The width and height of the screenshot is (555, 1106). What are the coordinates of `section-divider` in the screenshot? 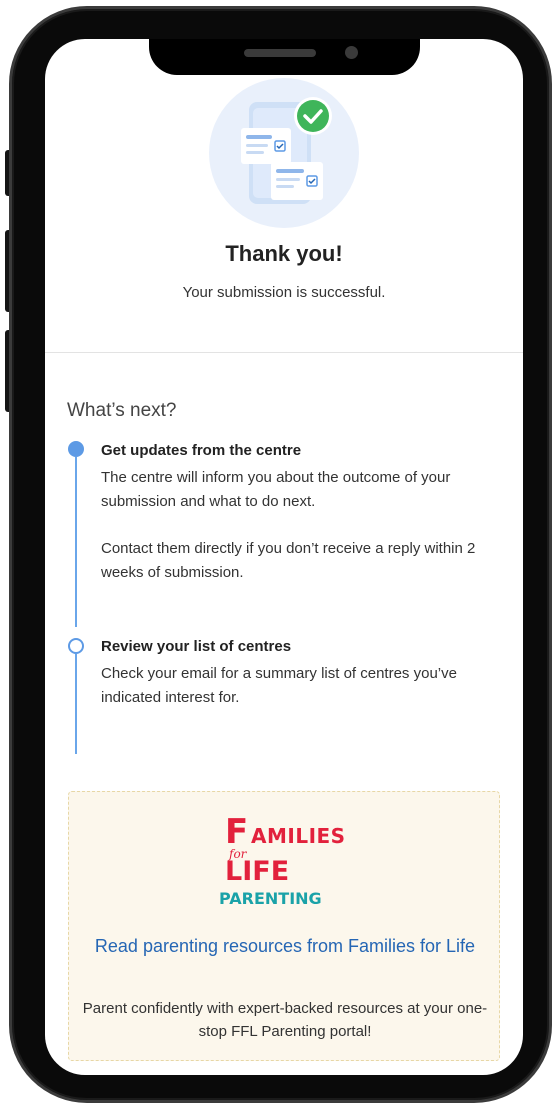 It's located at (284, 352).